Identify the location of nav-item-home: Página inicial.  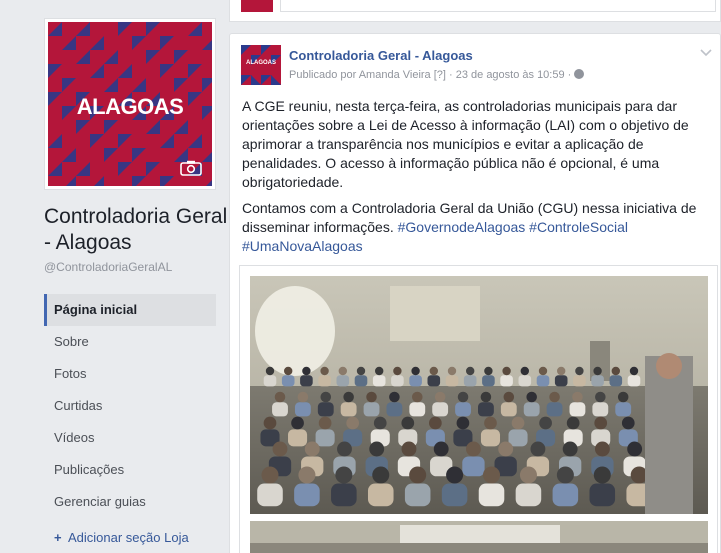
(130, 310).